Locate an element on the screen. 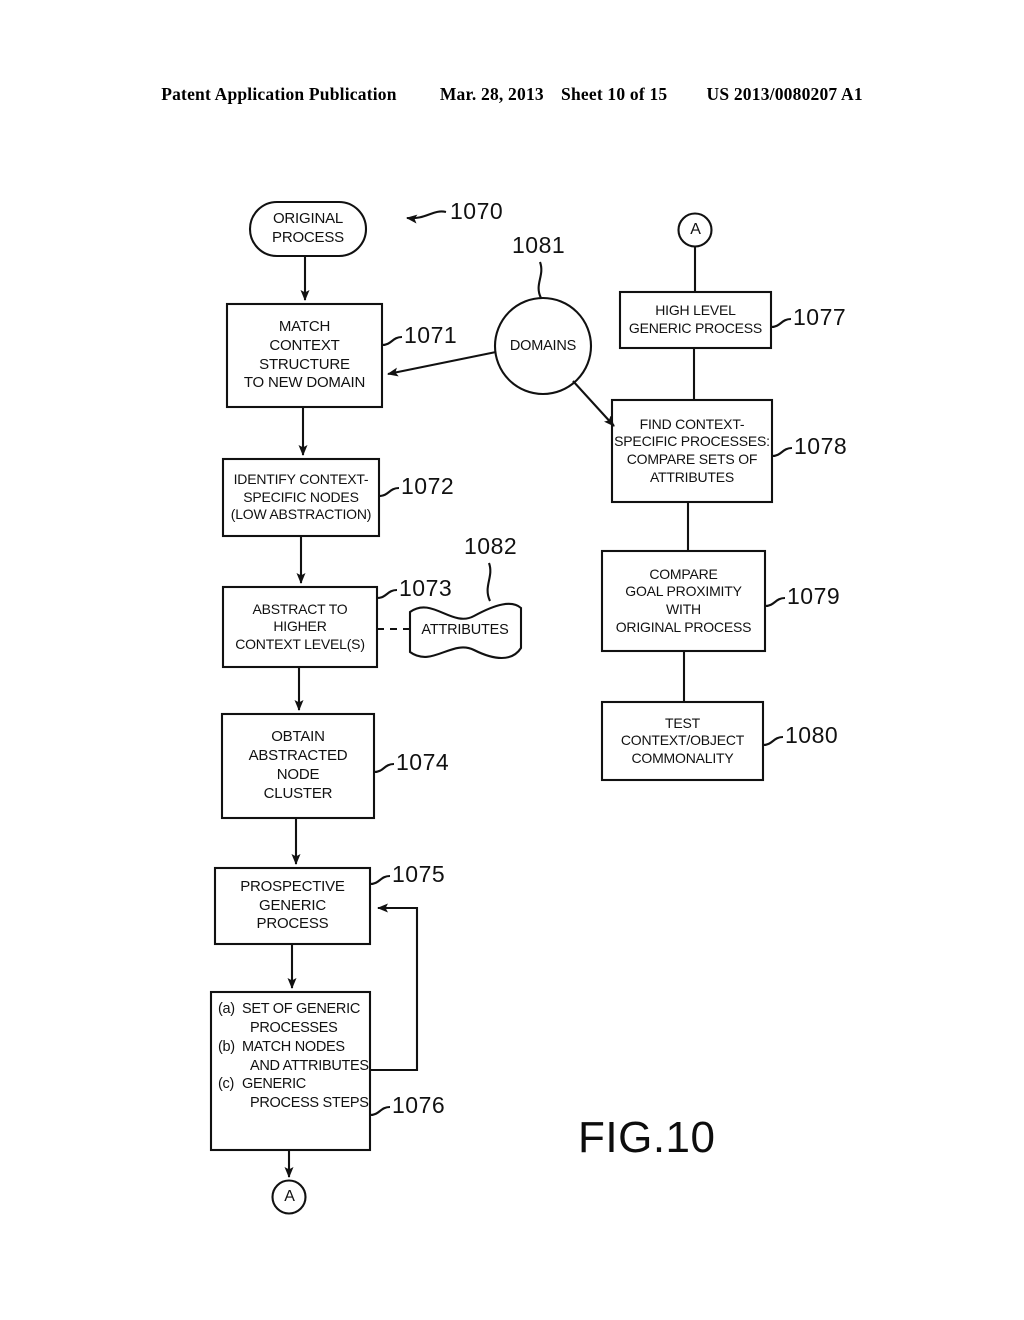  generic-list-item-continuation: PROCESSES is located at coordinates (294, 1027).